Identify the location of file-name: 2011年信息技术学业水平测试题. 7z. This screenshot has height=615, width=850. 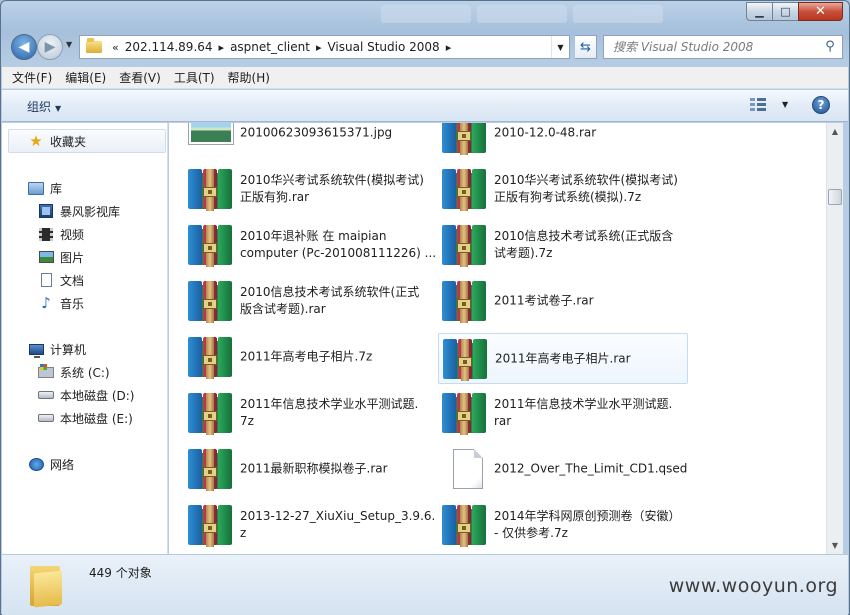
(337, 413).